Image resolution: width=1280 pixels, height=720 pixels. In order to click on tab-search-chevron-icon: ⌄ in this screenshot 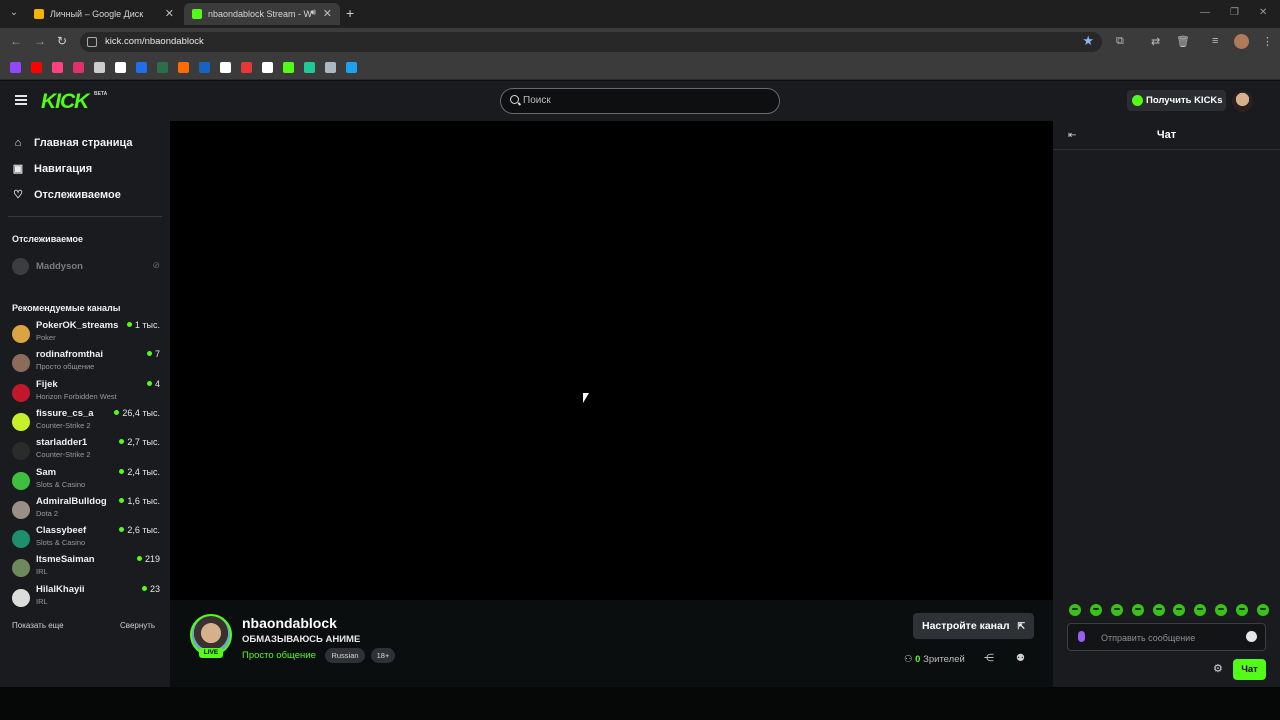, I will do `click(14, 13)`.